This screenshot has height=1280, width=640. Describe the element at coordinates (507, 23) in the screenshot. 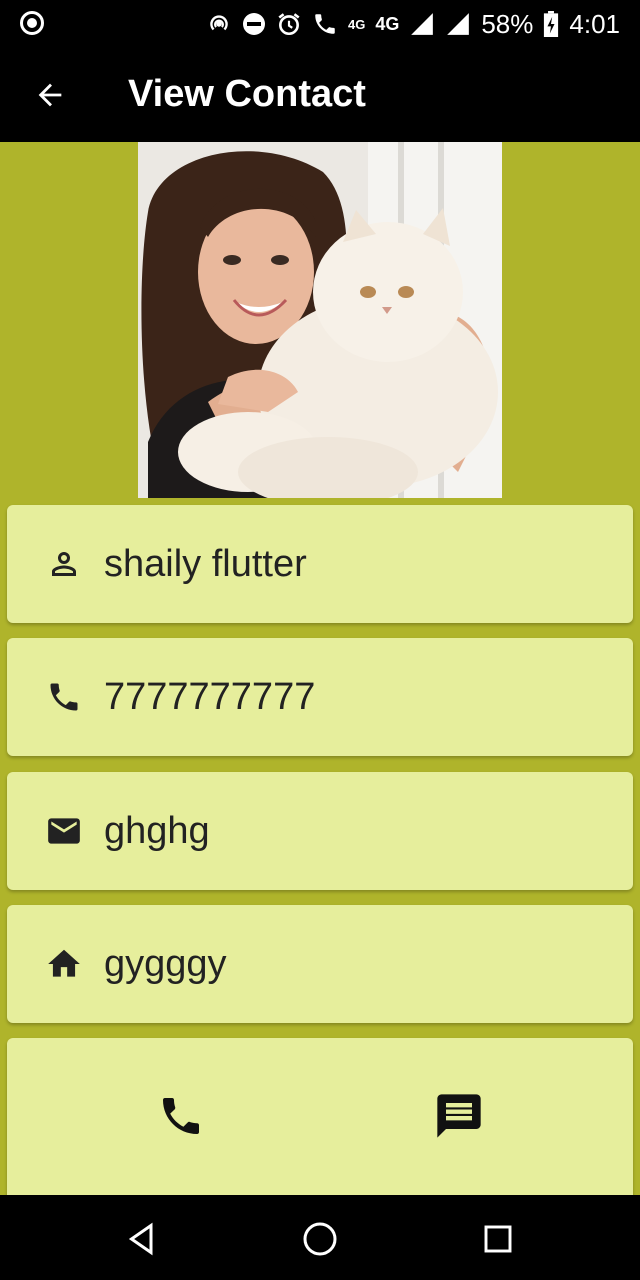

I see `battery-percent: 58%` at that location.